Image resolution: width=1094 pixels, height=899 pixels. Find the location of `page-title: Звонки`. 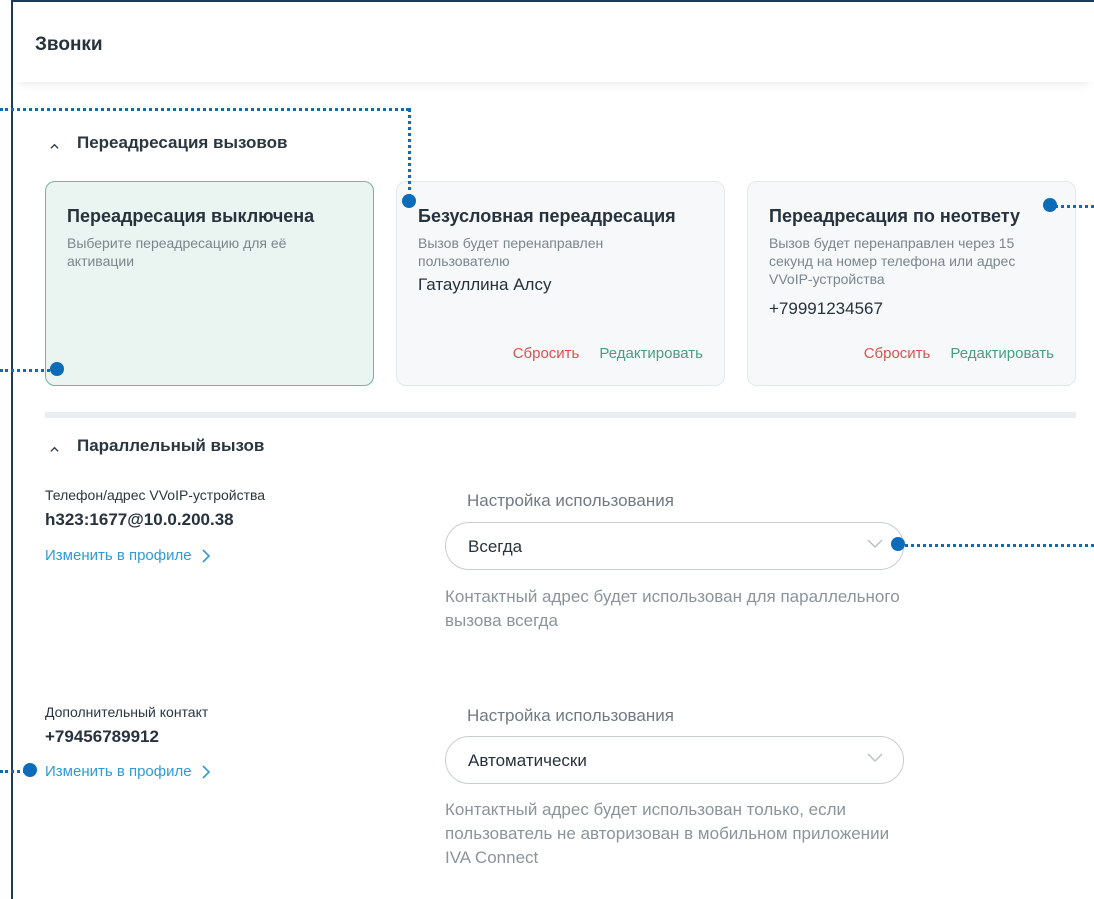

page-title: Звонки is located at coordinates (69, 44).